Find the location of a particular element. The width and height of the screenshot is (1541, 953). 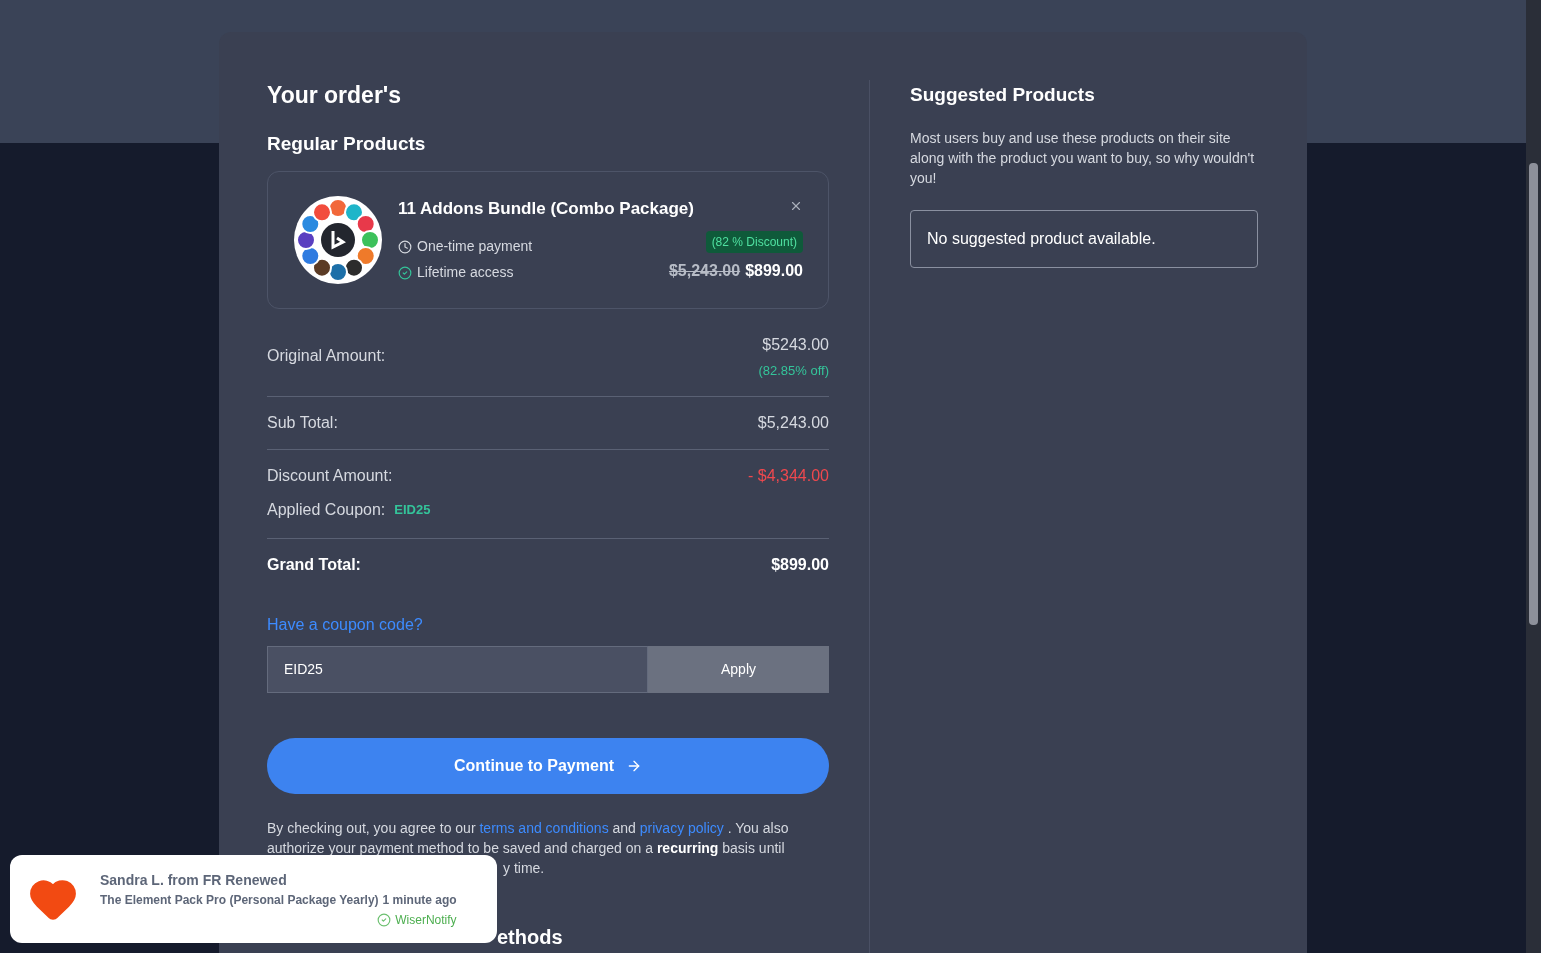

toast-time: 1 minute ago is located at coordinates (419, 900).